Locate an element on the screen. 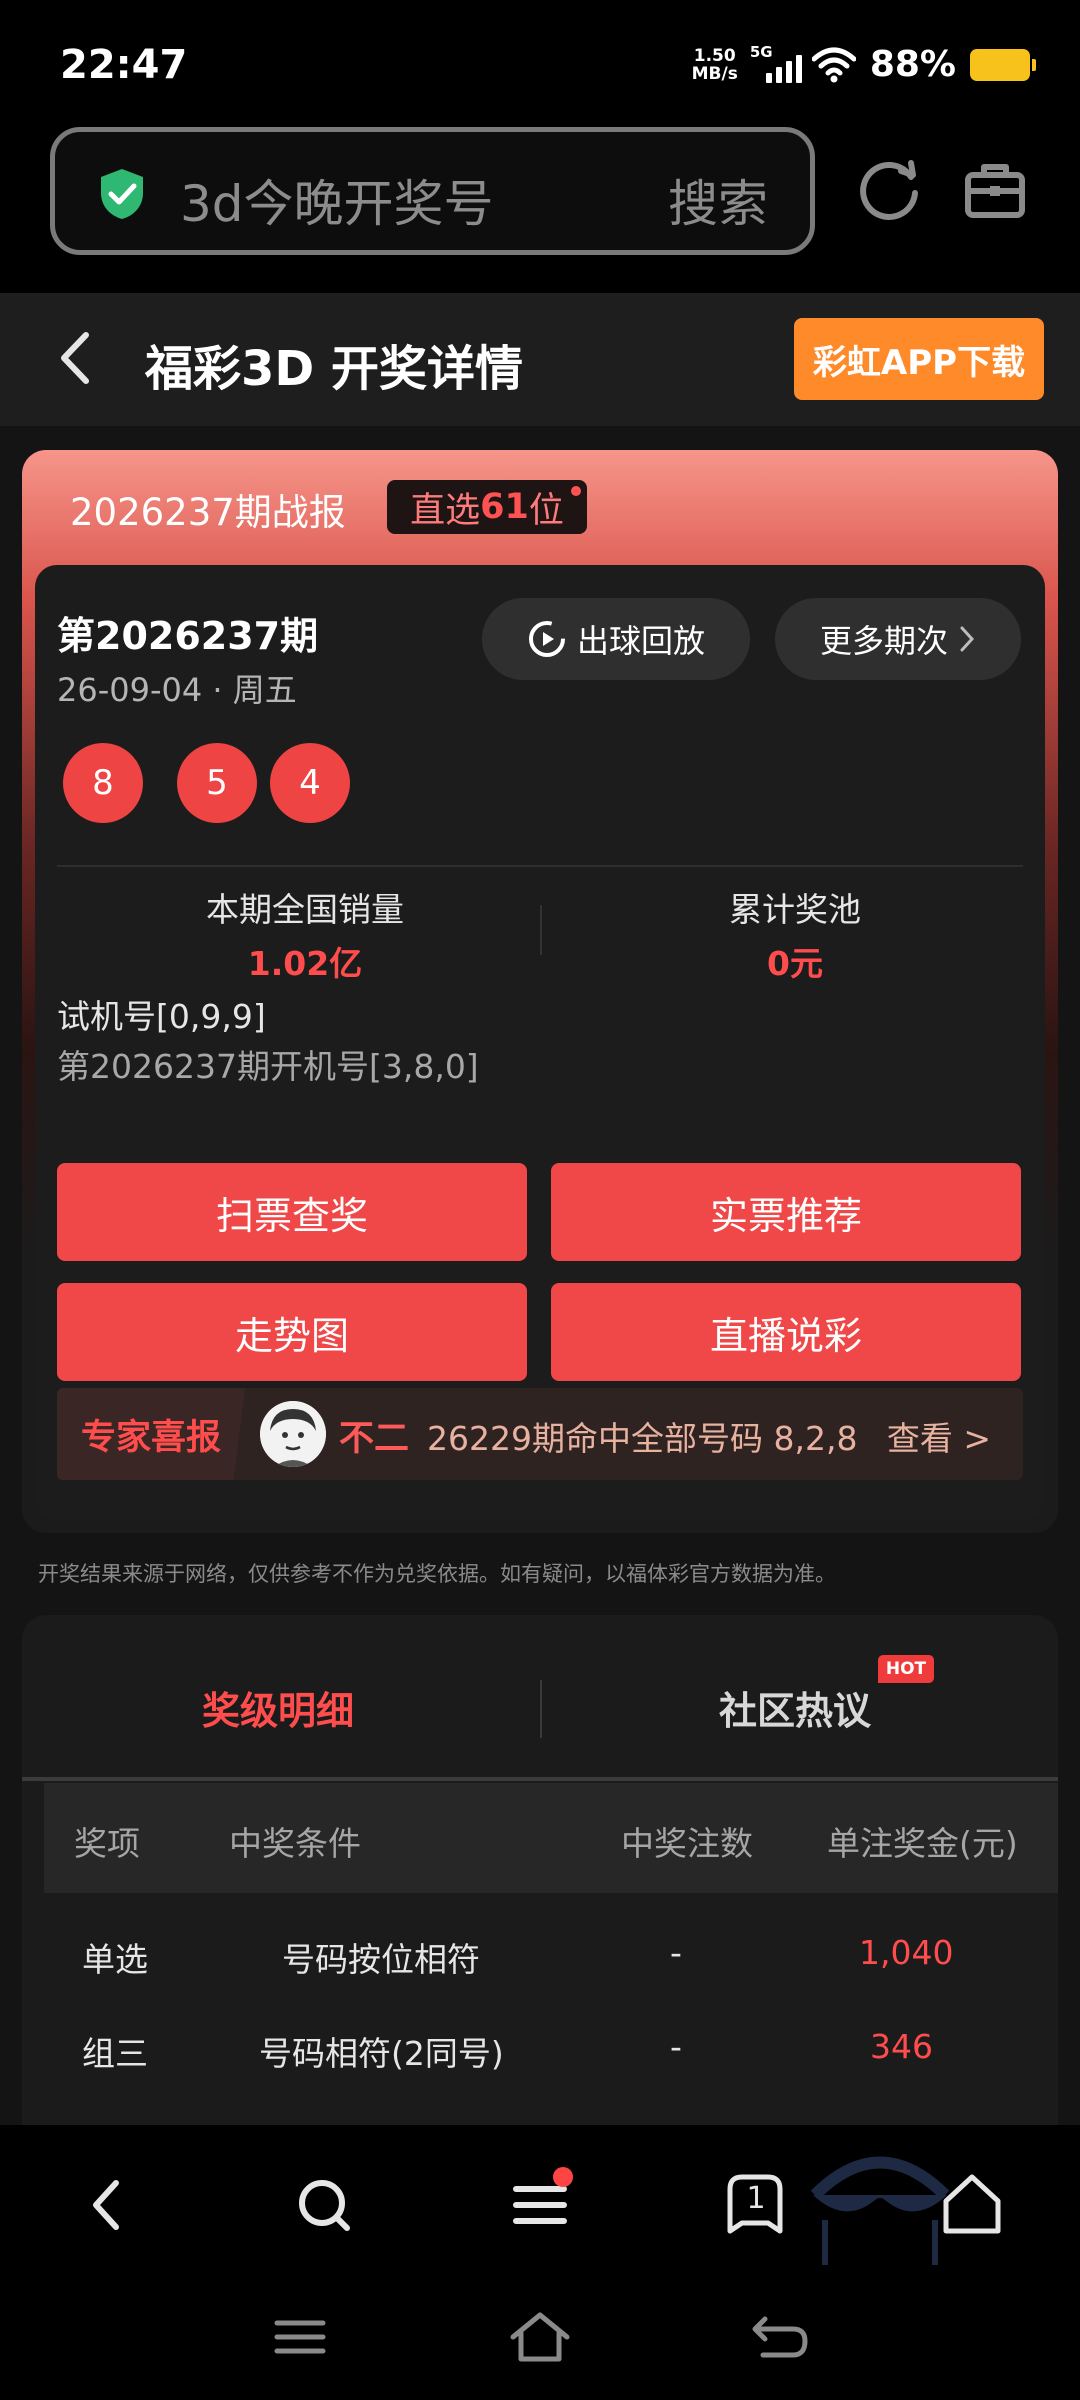 This screenshot has width=1080, height=2400. column-header: 中奖条件 is located at coordinates (295, 1843).